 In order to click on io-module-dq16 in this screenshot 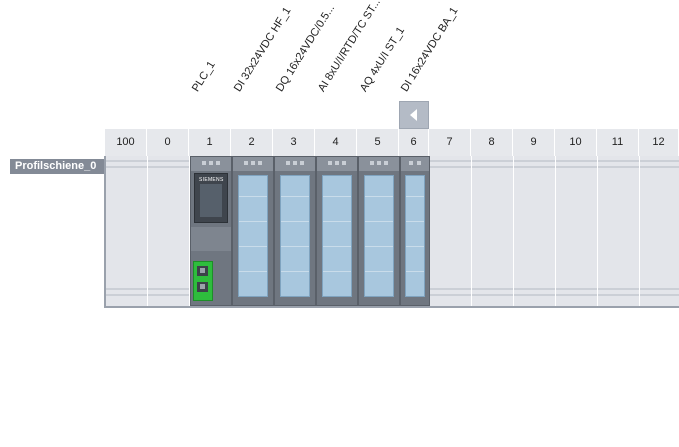, I will do `click(295, 231)`.